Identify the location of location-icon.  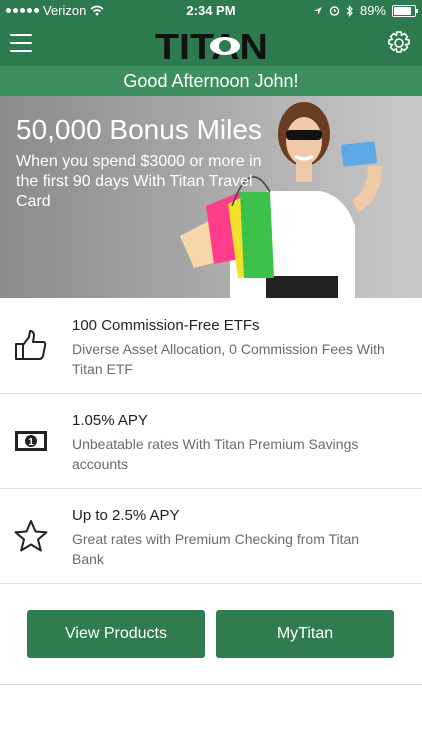
(317, 10).